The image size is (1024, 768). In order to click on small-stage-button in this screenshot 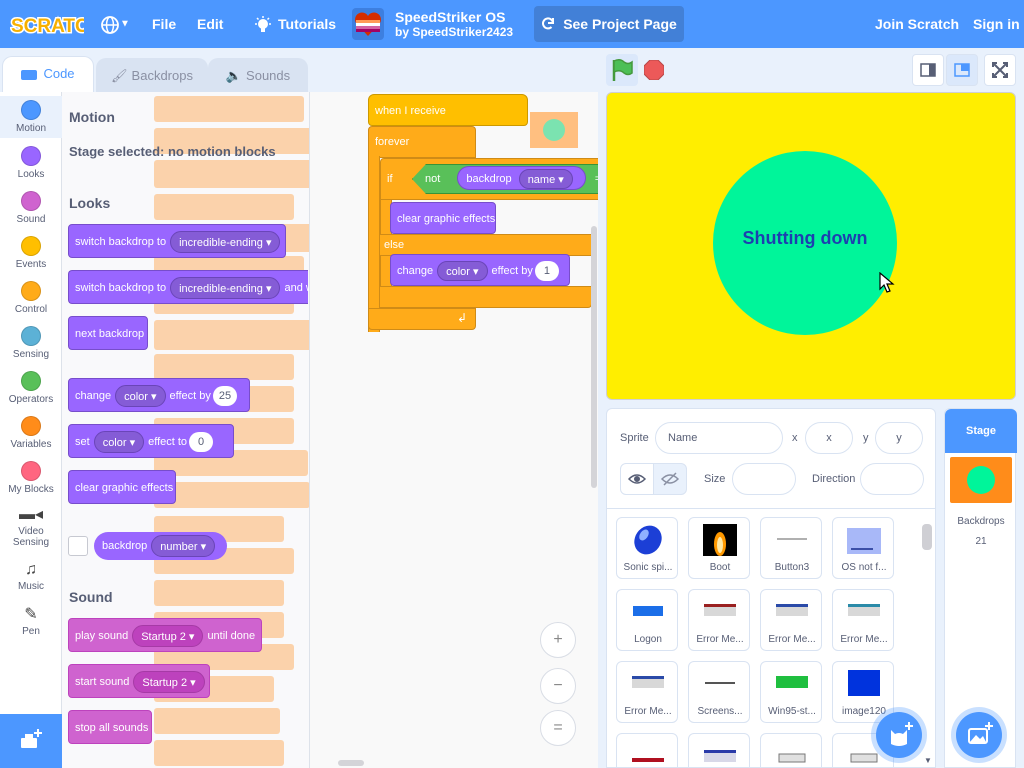, I will do `click(928, 70)`.